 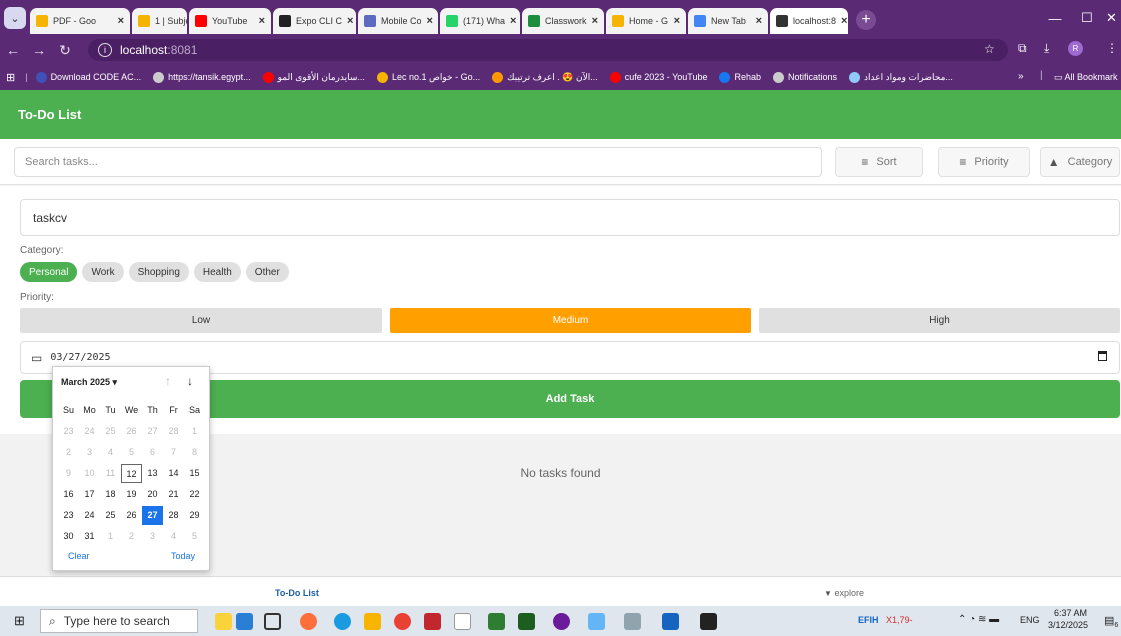 What do you see at coordinates (1080, 162) in the screenshot?
I see `category-filter-button: ▲ Category` at bounding box center [1080, 162].